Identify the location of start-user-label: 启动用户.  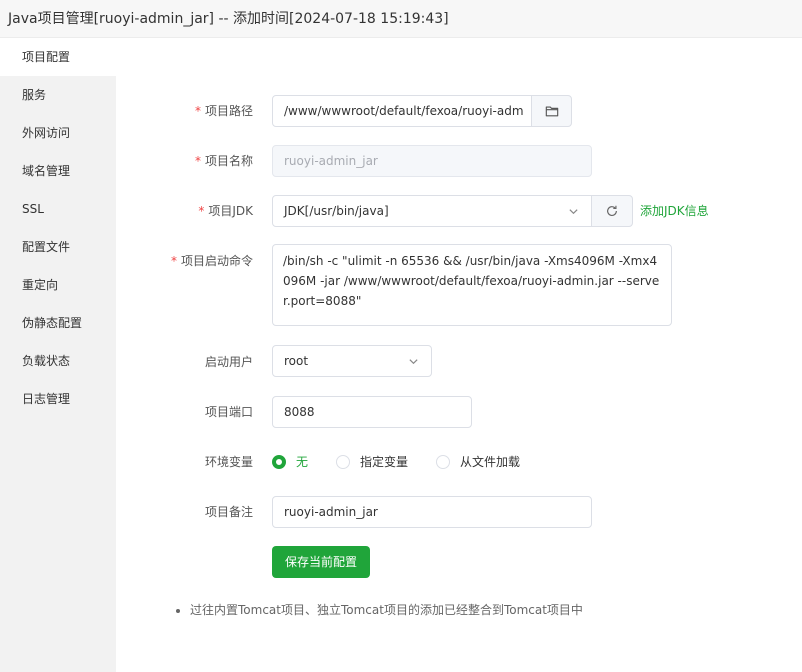
(228, 362).